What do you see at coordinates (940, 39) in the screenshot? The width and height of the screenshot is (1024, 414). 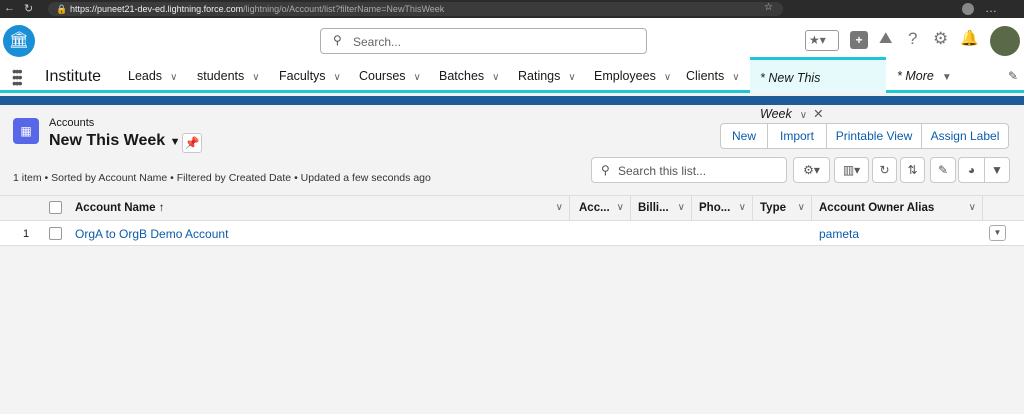 I see `gear-icon: ⚙` at bounding box center [940, 39].